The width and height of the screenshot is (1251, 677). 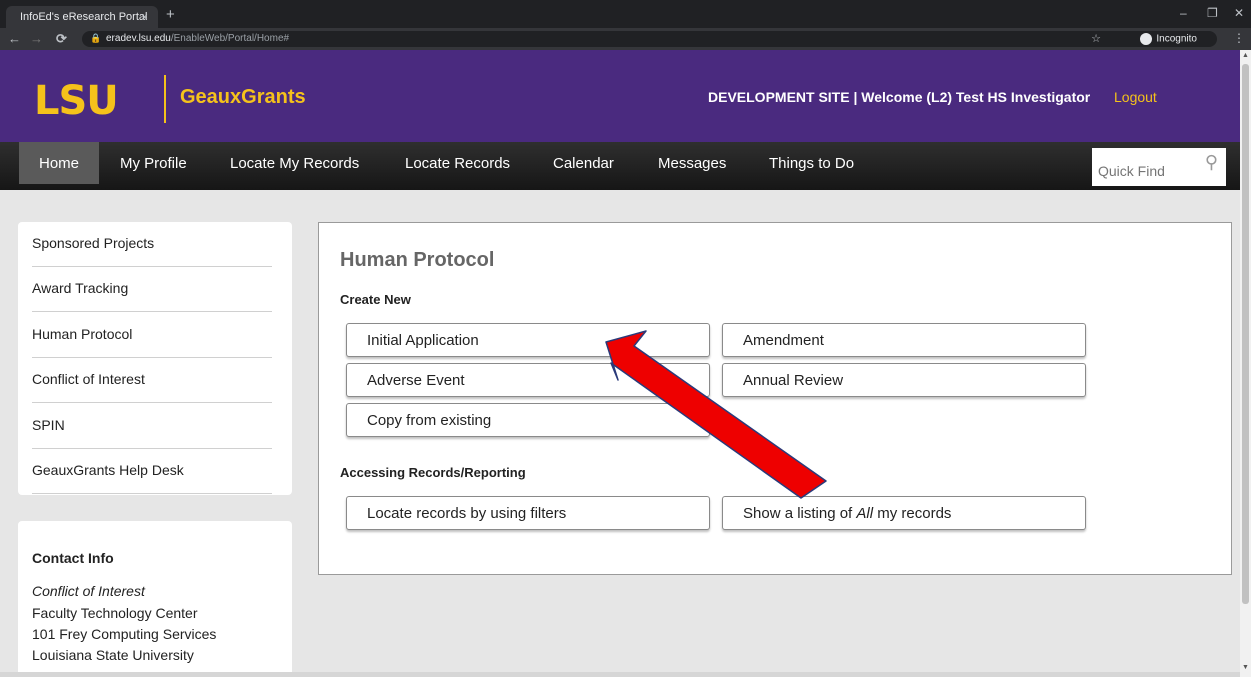 I want to click on copy-from-existing-button: Copy from existing, so click(x=528, y=420).